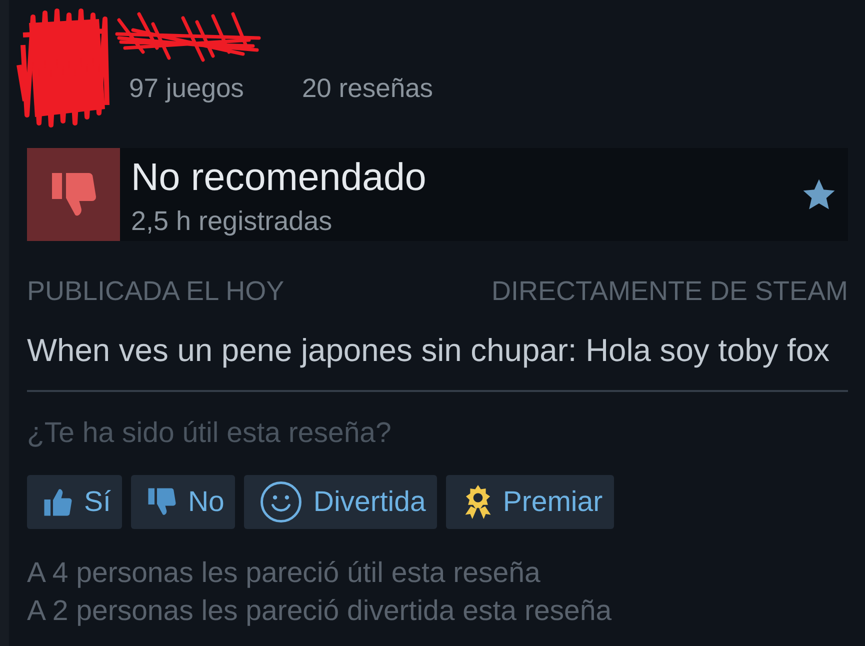 Image resolution: width=865 pixels, height=646 pixels. What do you see at coordinates (281, 502) in the screenshot?
I see `smiley-icon` at bounding box center [281, 502].